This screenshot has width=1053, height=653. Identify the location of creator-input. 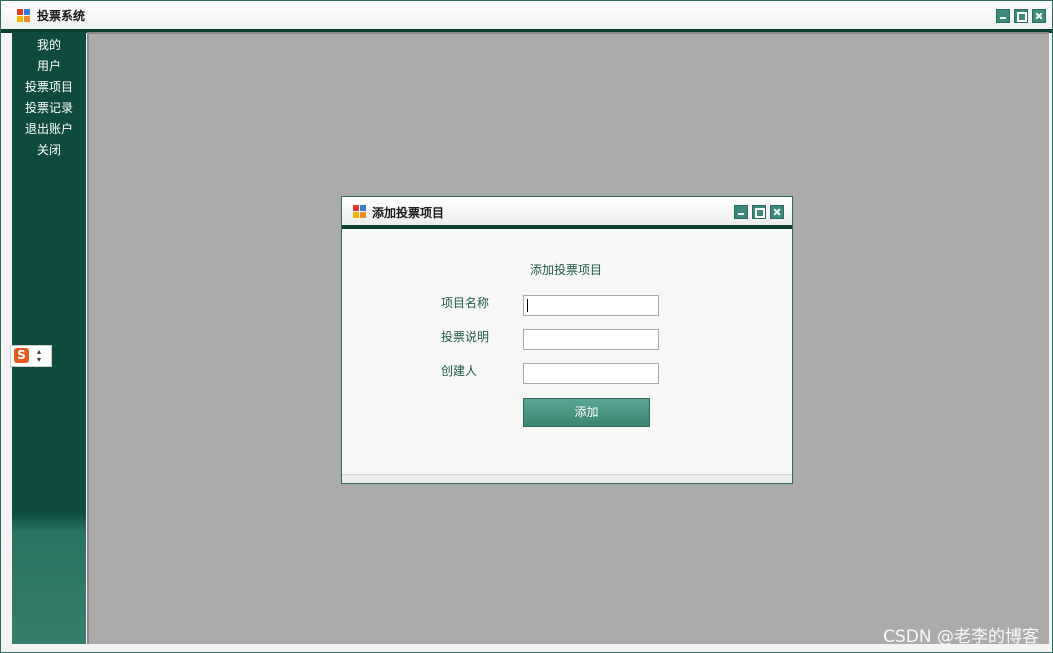
(591, 373).